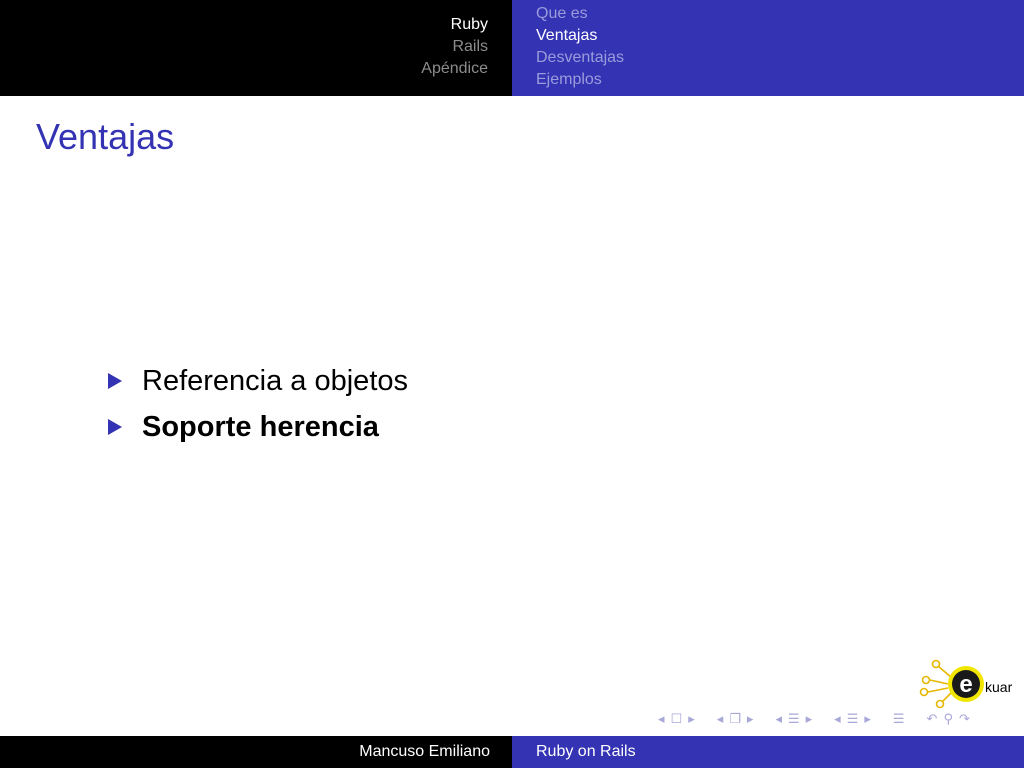 Image resolution: width=1024 pixels, height=768 pixels. I want to click on nav-back-icon: ↶, so click(932, 719).